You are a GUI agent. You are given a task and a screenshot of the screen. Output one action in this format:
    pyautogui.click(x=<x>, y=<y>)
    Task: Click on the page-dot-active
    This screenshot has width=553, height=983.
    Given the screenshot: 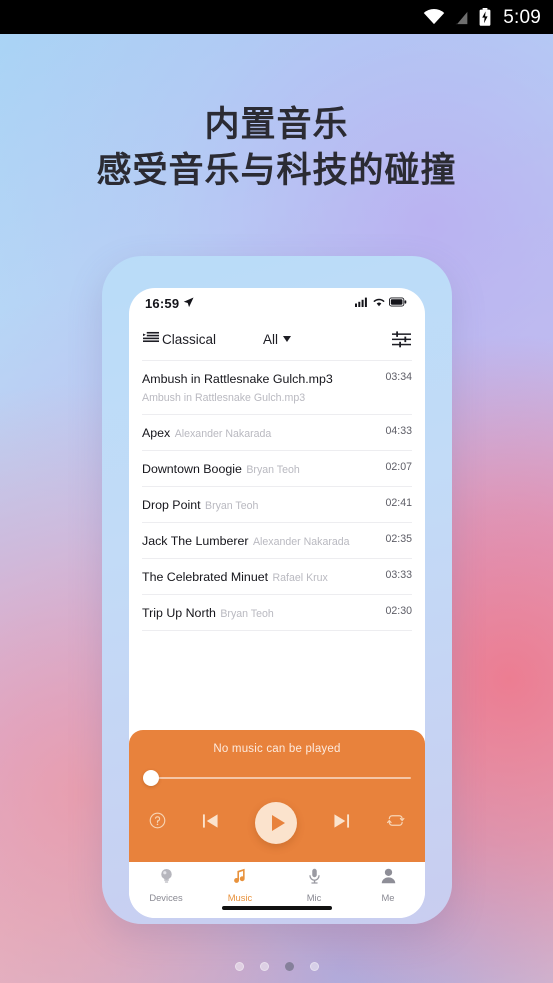 What is the action you would take?
    pyautogui.click(x=289, y=966)
    